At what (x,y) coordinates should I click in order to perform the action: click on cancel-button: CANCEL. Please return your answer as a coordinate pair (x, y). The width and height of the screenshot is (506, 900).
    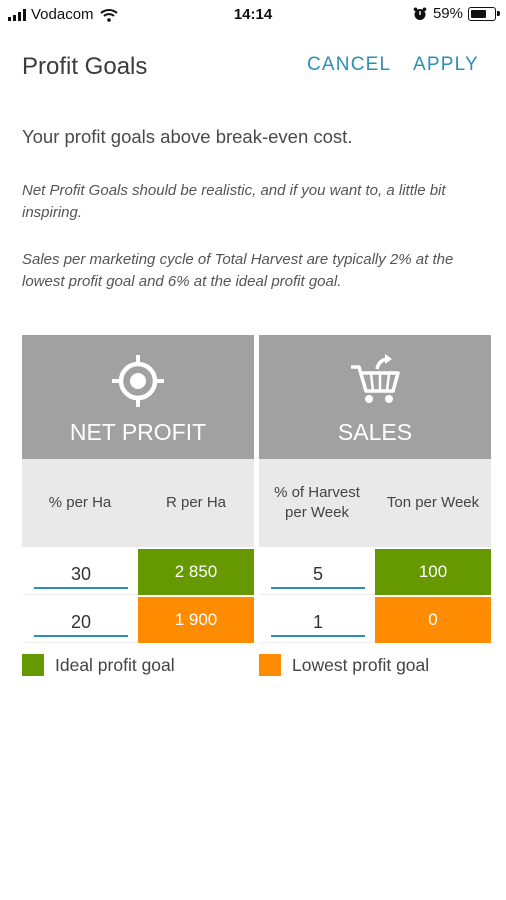
    Looking at the image, I should click on (349, 65).